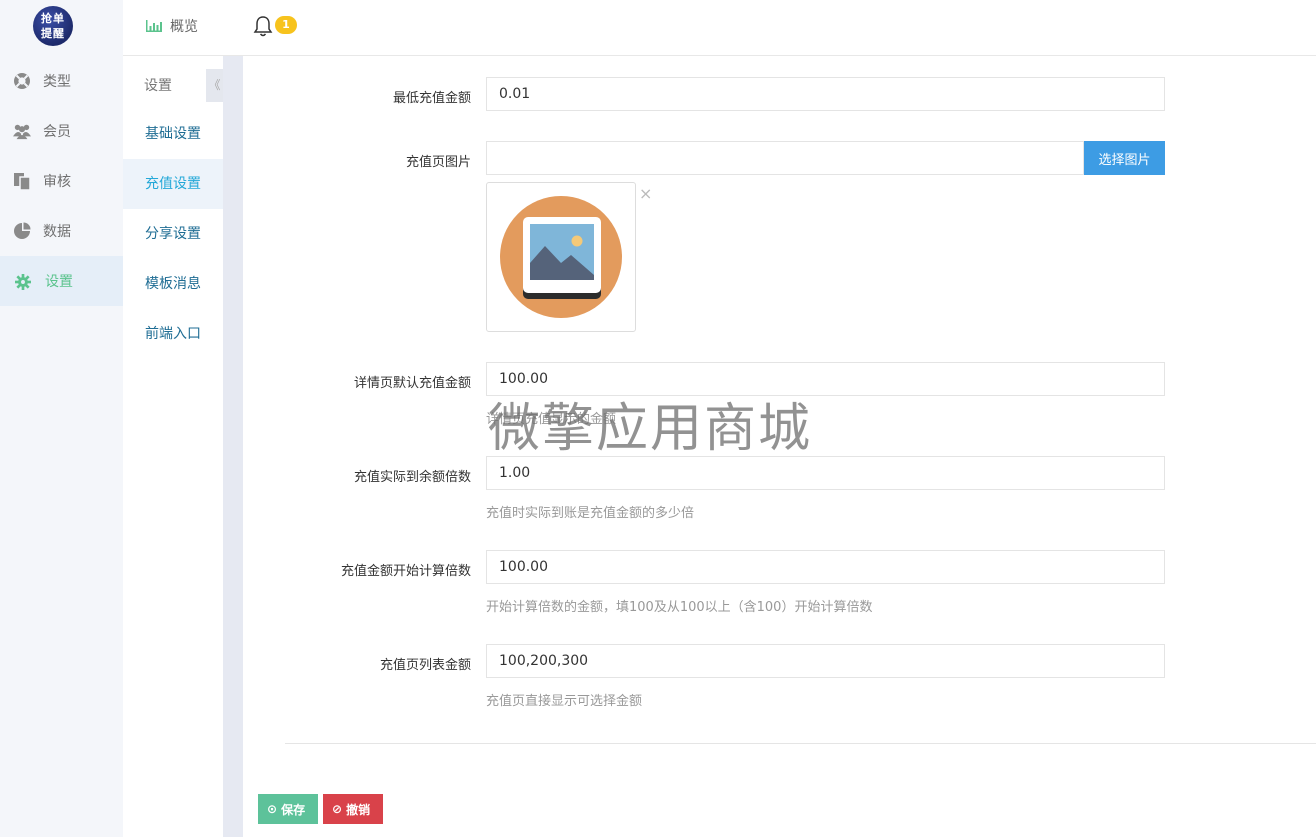 Image resolution: width=1316 pixels, height=837 pixels. What do you see at coordinates (57, 132) in the screenshot?
I see `sidebar-item-label: 会员` at bounding box center [57, 132].